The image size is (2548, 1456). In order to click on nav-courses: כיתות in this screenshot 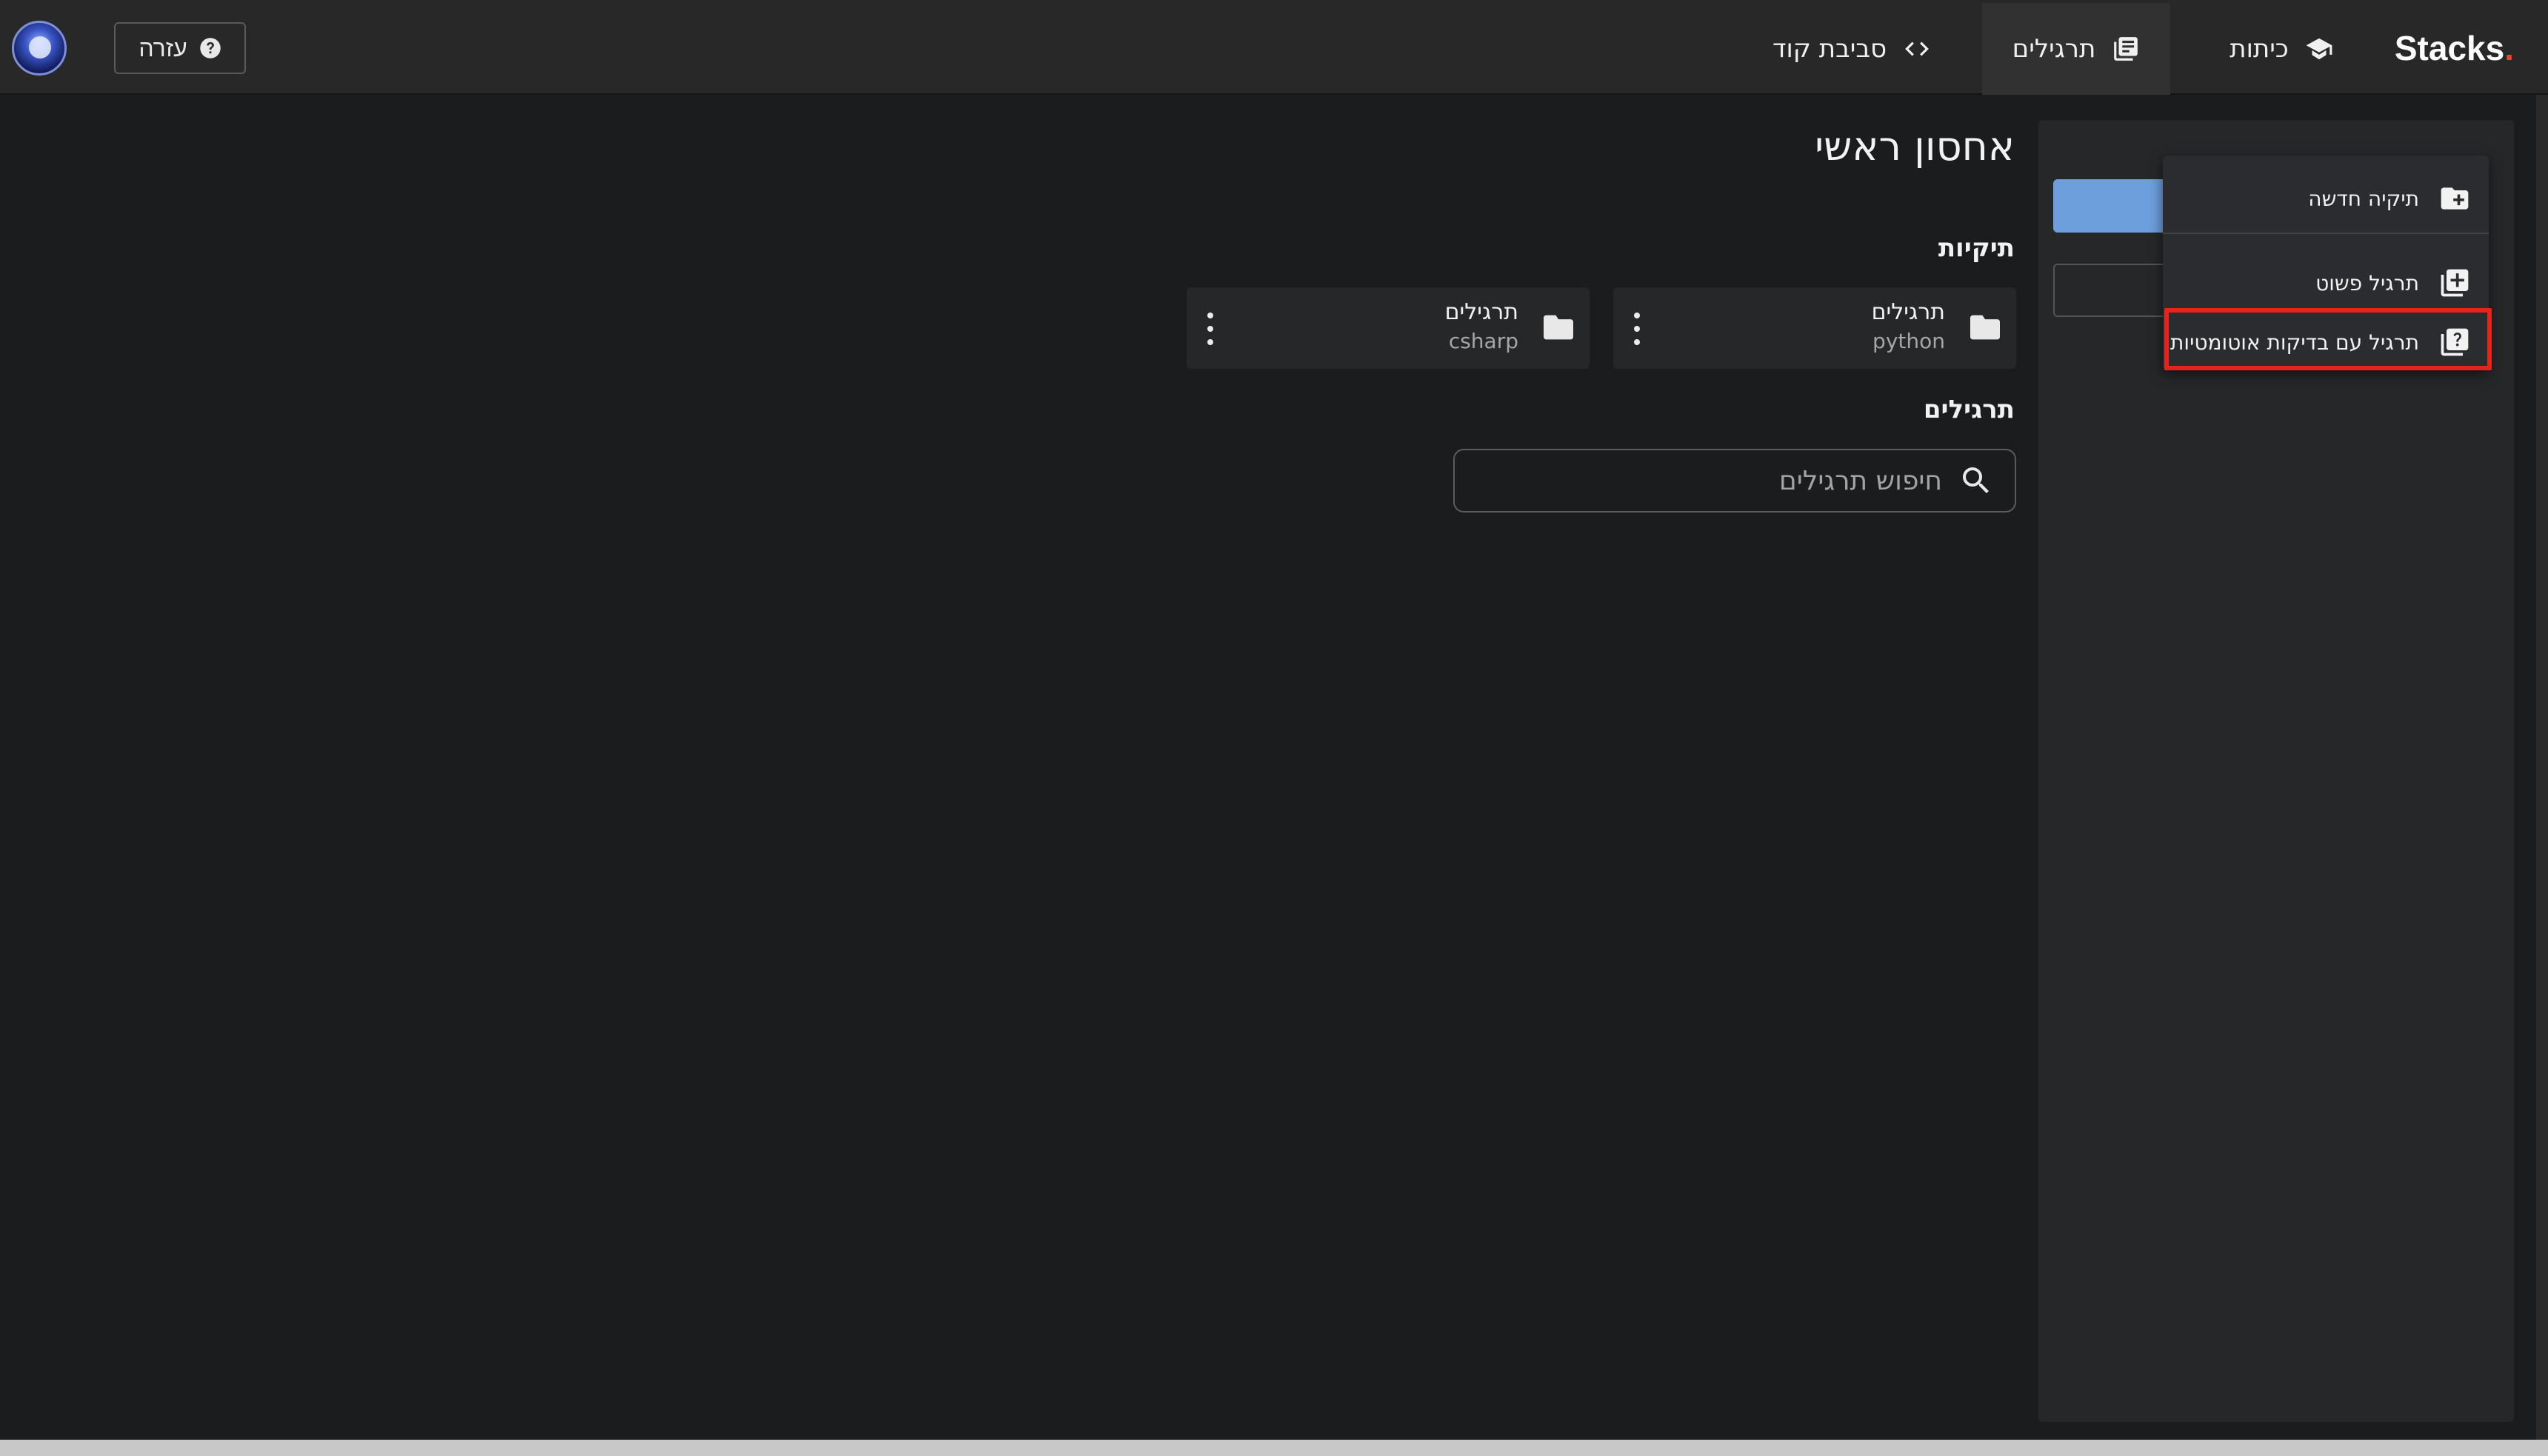, I will do `click(2281, 49)`.